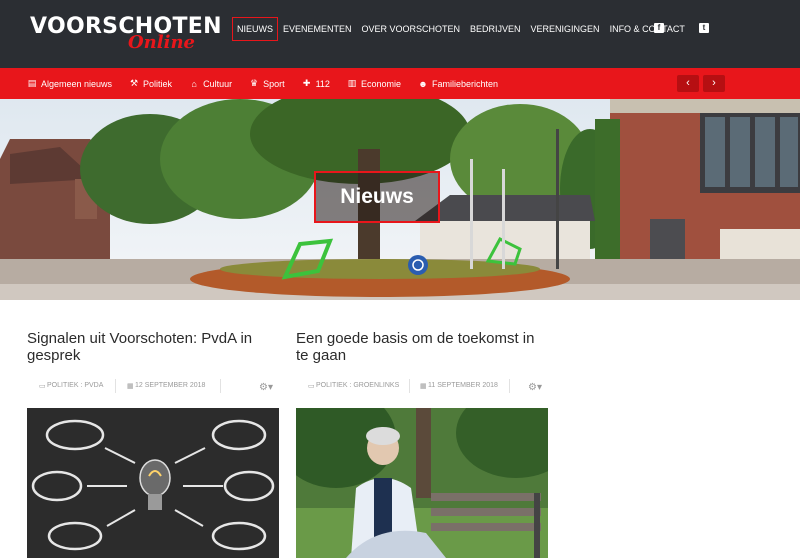 The height and width of the screenshot is (558, 800). I want to click on category-economie: ▥ Economie, so click(374, 83).